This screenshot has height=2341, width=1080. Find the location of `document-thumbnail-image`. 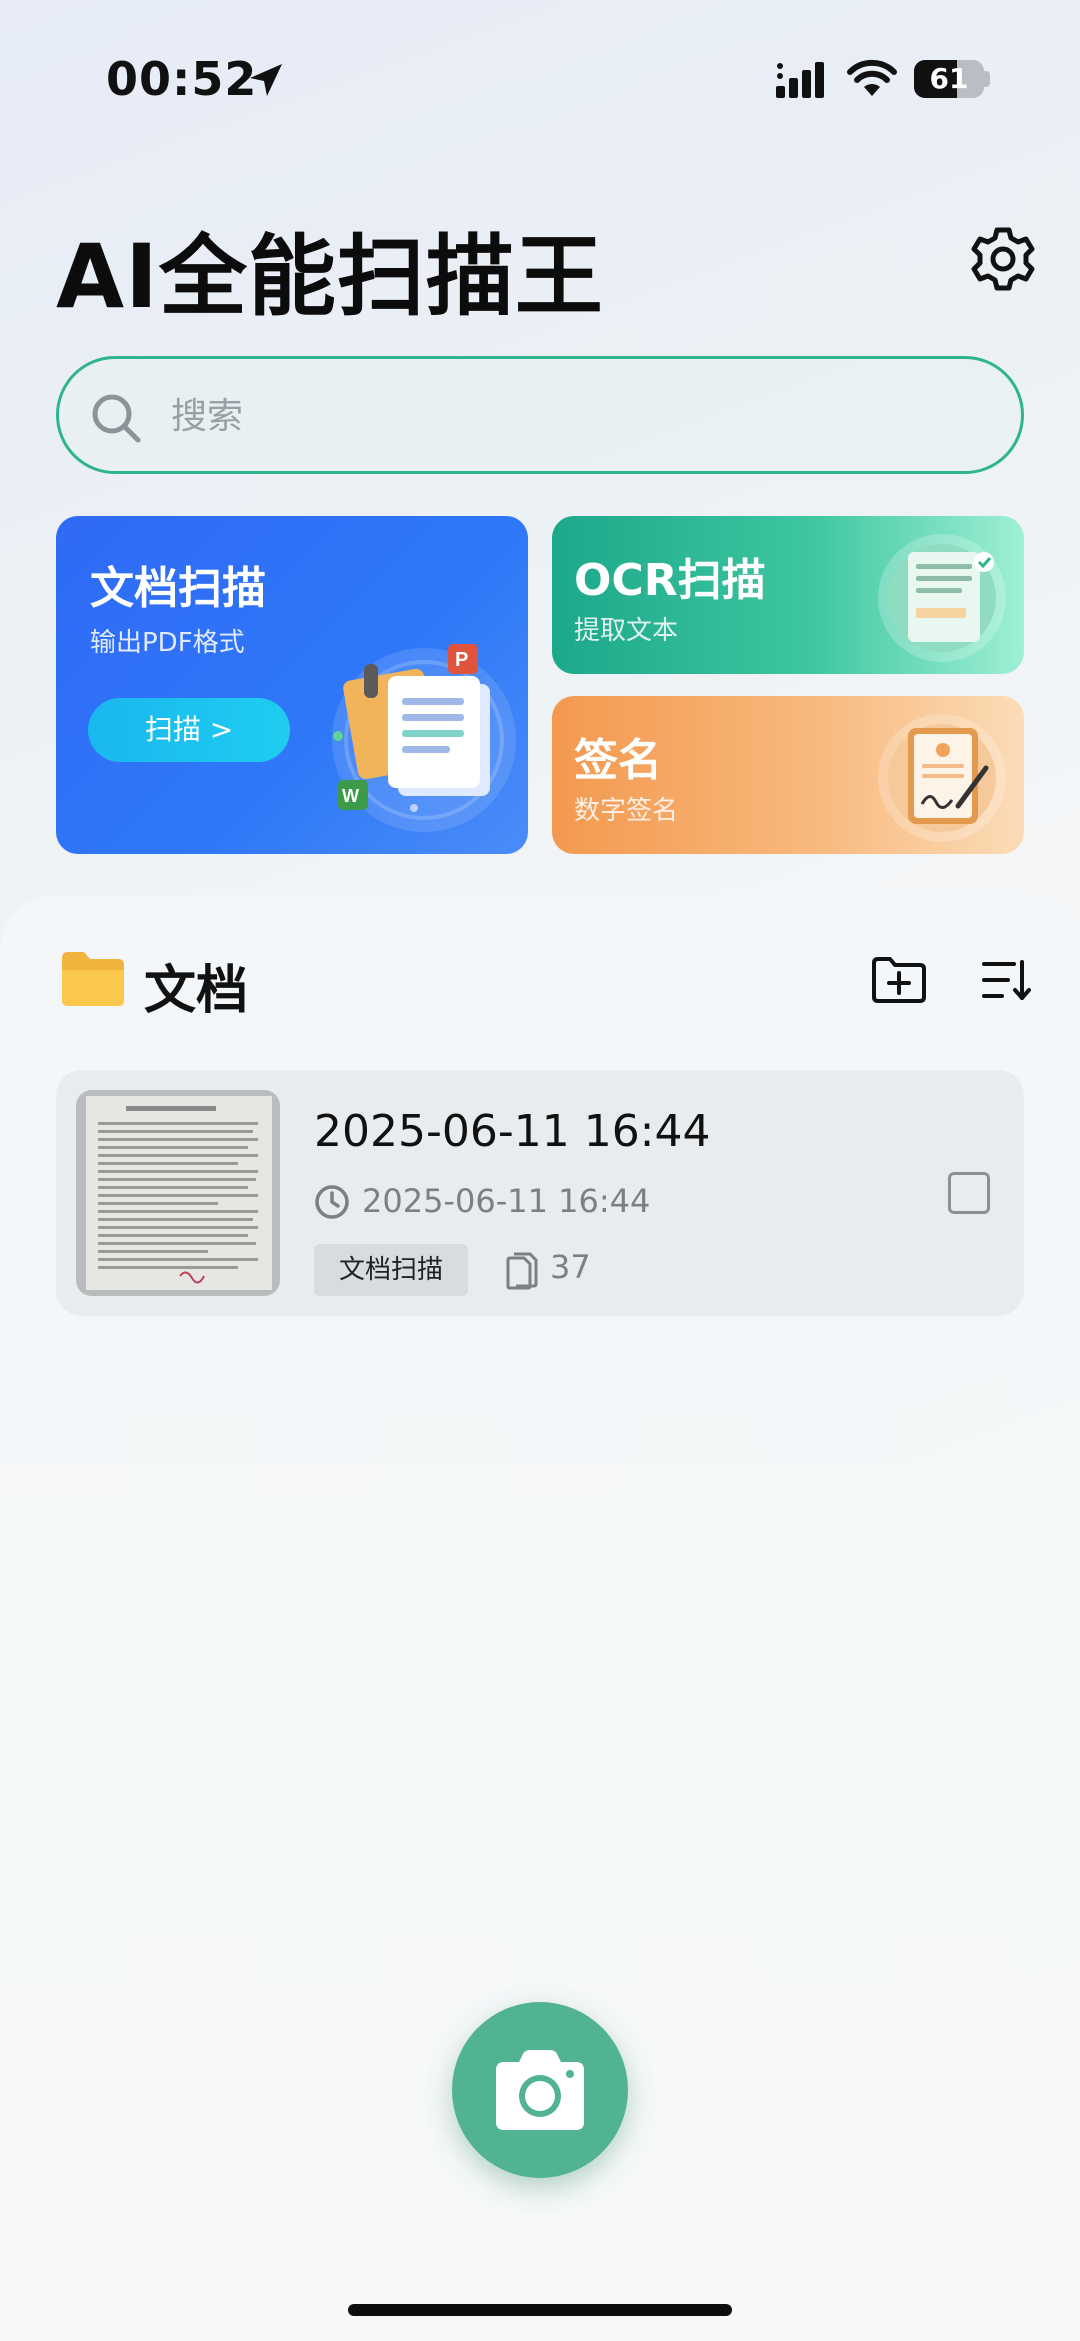

document-thumbnail-image is located at coordinates (178, 1193).